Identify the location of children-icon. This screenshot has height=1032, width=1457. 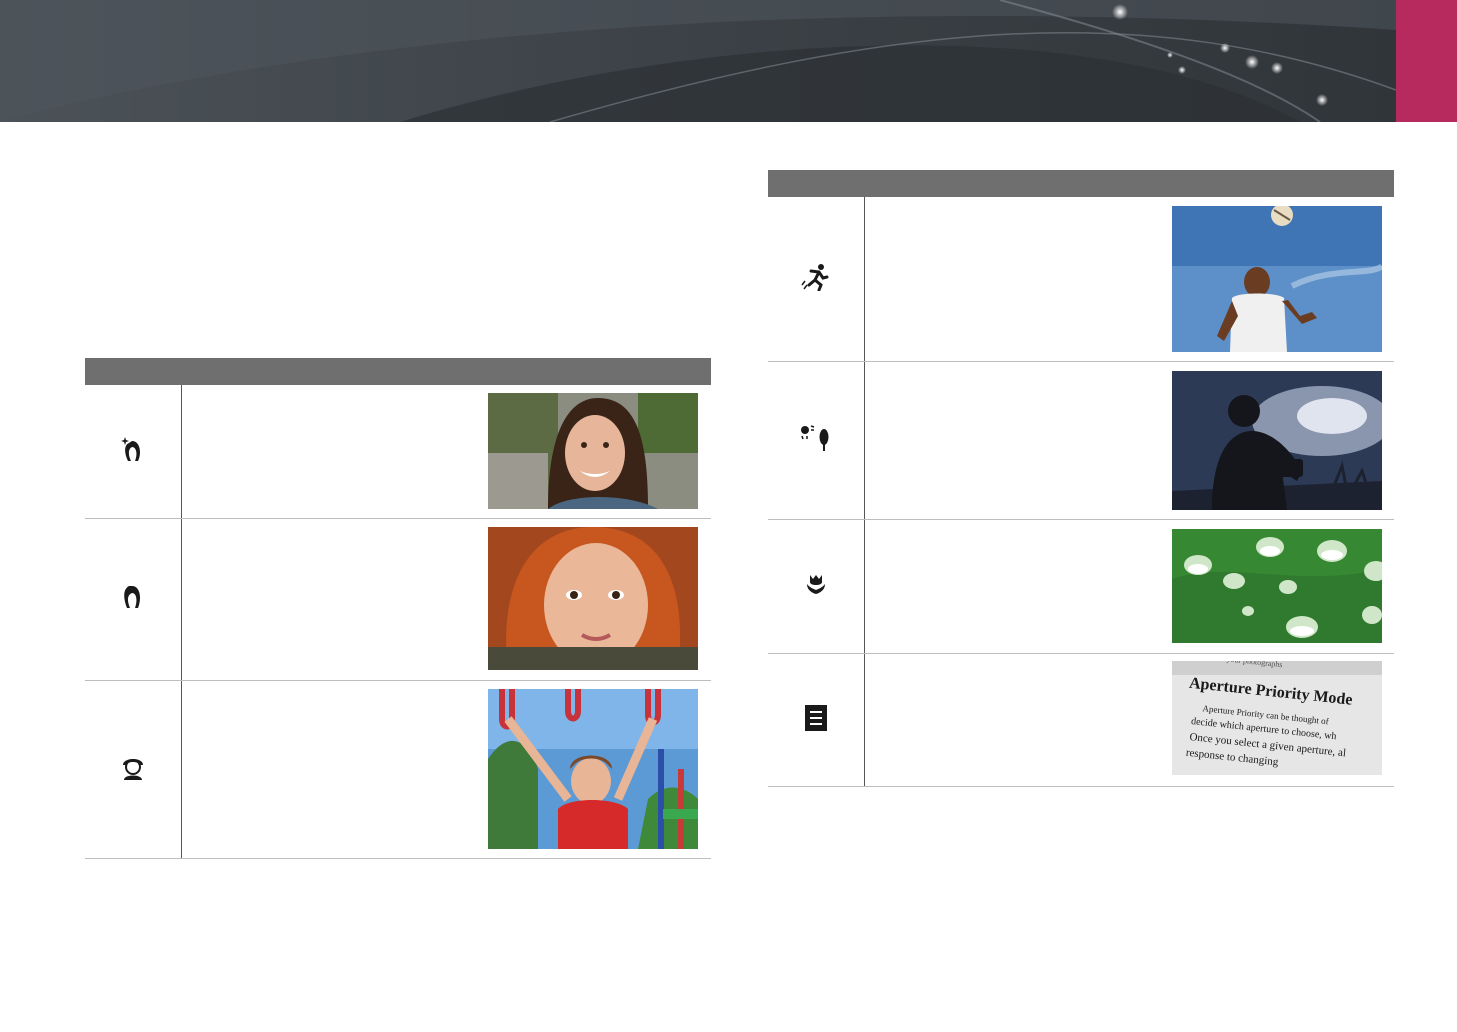
(133, 772).